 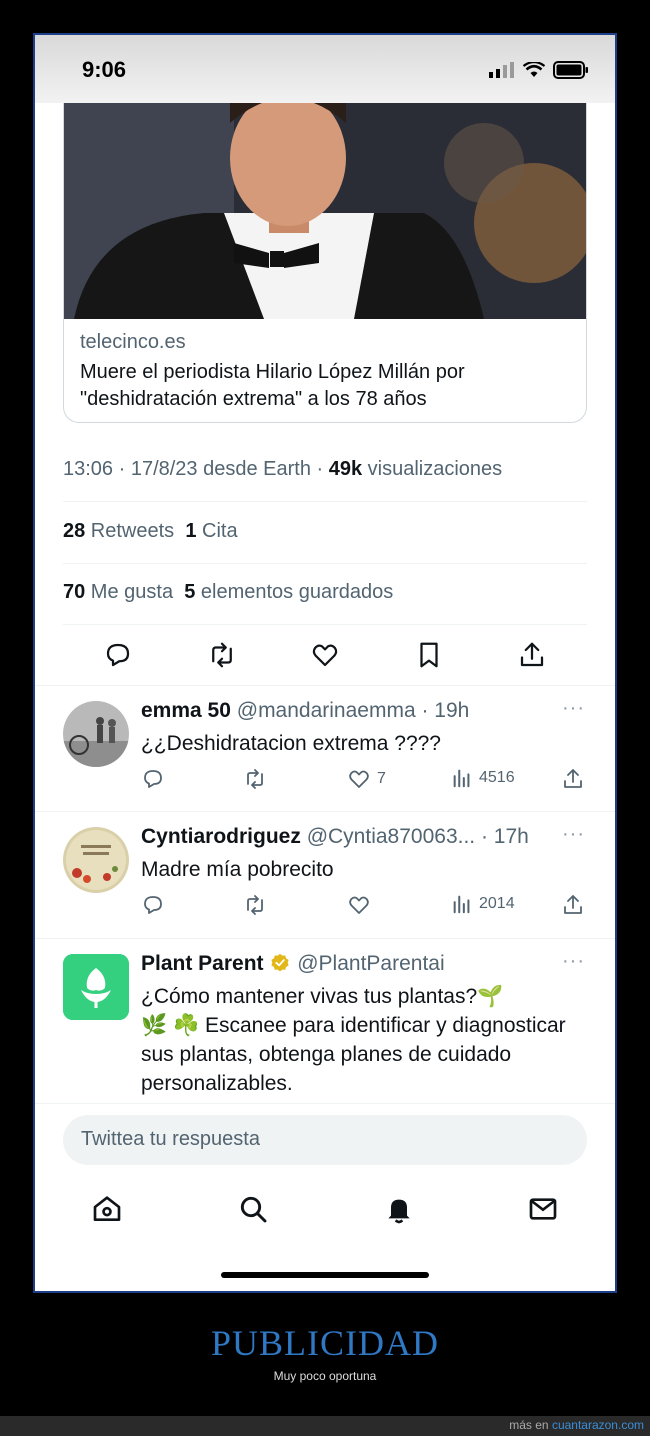 I want to click on card-domain: telecinco.es, so click(x=133, y=342).